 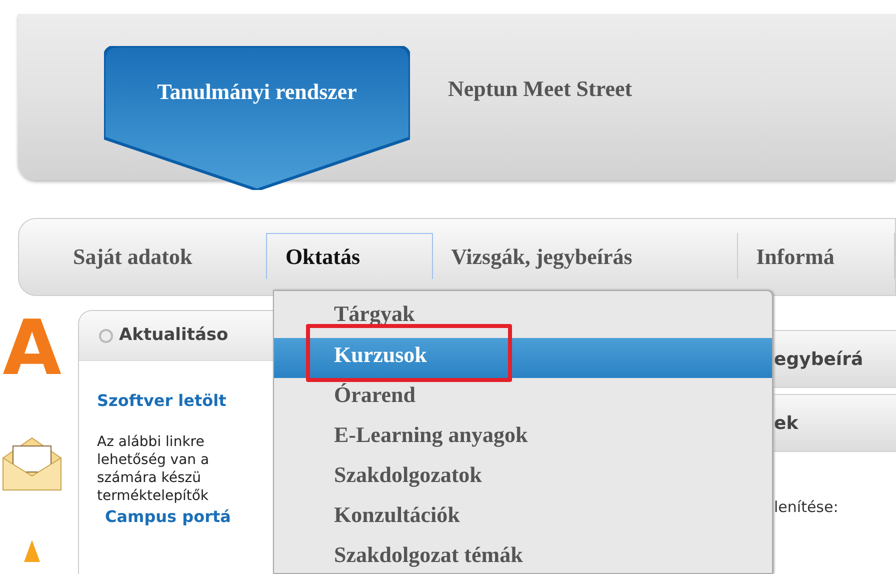 What do you see at coordinates (176, 401) in the screenshot?
I see `news-heading-link: Szoftver letölt` at bounding box center [176, 401].